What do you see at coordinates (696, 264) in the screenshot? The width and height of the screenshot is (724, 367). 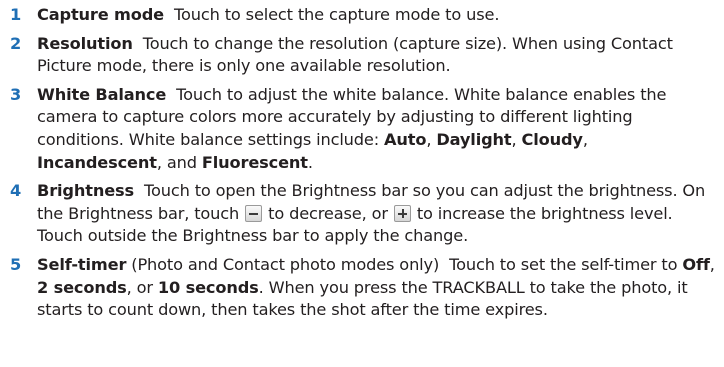 I see `option-off: Off` at bounding box center [696, 264].